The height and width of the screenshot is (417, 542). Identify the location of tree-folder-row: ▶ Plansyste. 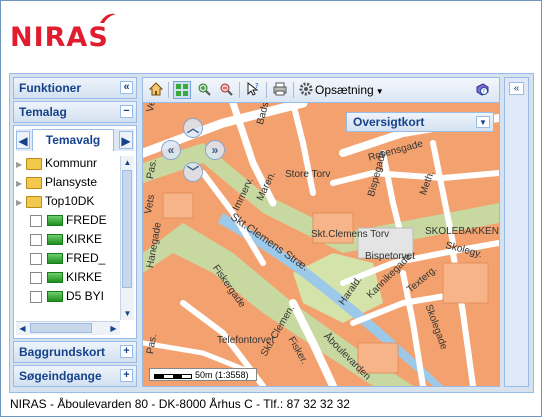
(56, 182).